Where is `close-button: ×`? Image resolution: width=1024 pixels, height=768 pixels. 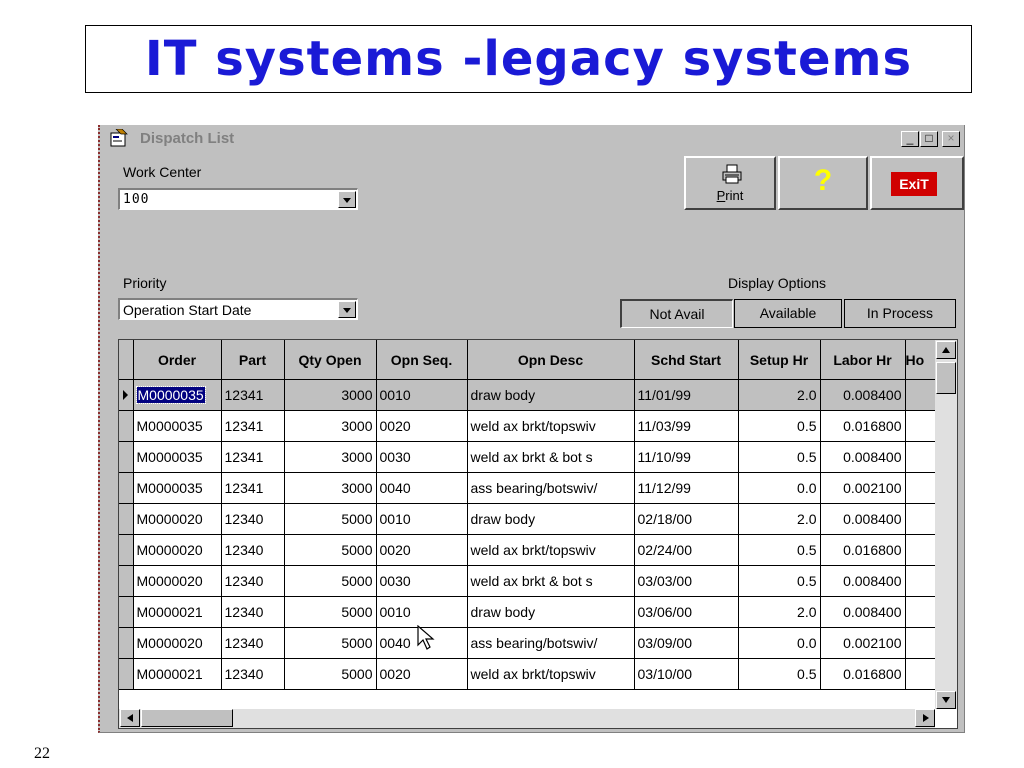
close-button: × is located at coordinates (951, 139).